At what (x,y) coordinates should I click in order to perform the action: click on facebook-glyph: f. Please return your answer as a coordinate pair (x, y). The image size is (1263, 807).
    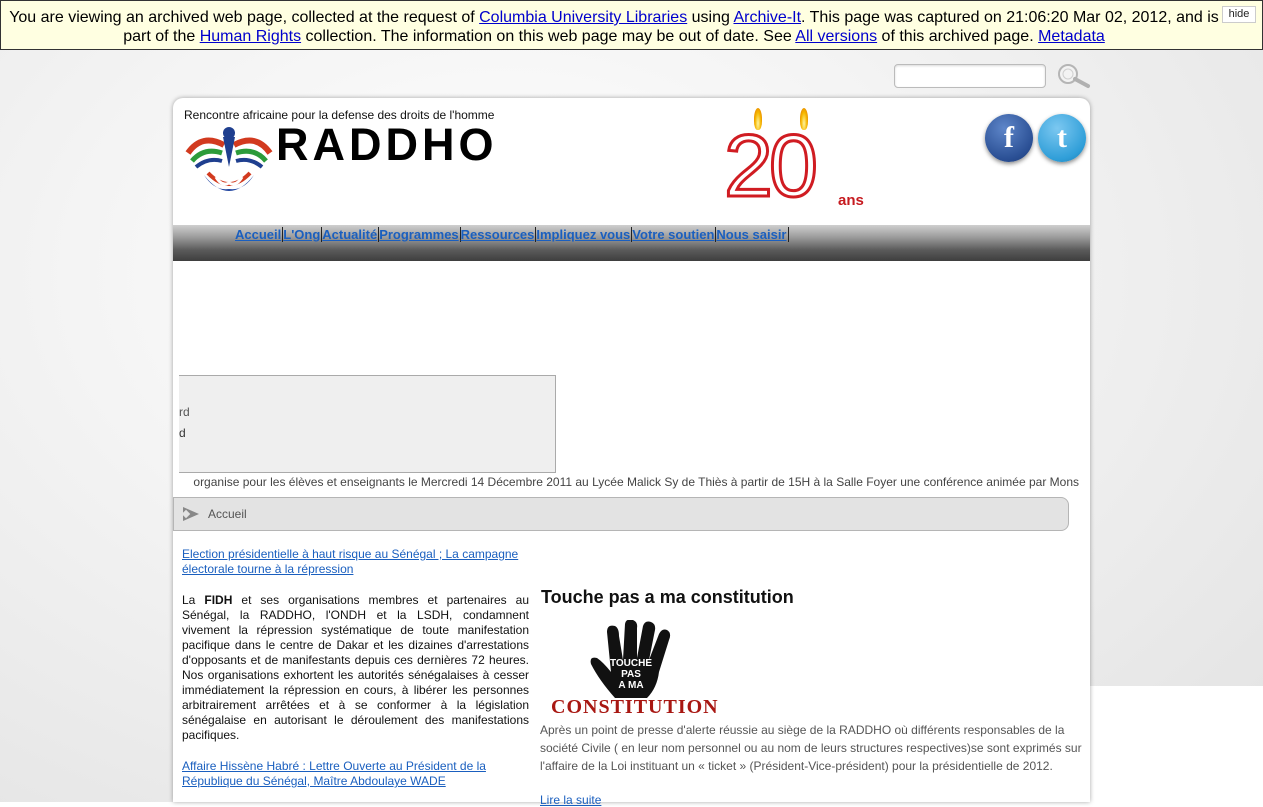
    Looking at the image, I should click on (1009, 137).